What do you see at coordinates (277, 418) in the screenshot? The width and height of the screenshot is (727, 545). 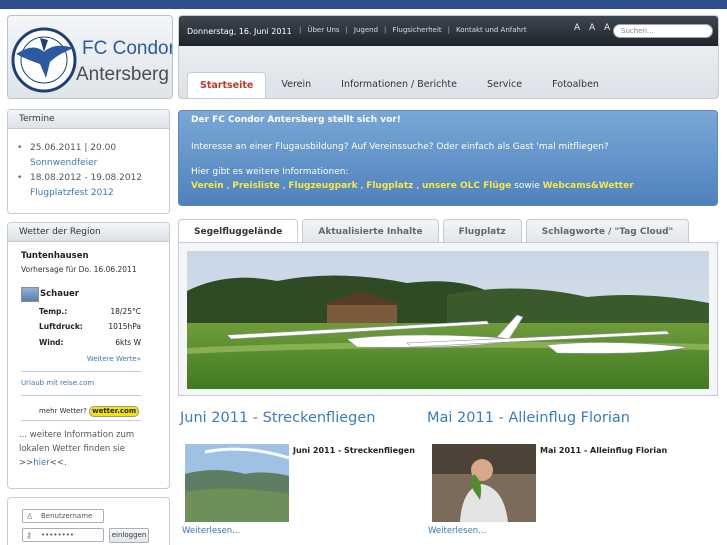 I see `article-title: Juni 2011 - Streckenfliegen` at bounding box center [277, 418].